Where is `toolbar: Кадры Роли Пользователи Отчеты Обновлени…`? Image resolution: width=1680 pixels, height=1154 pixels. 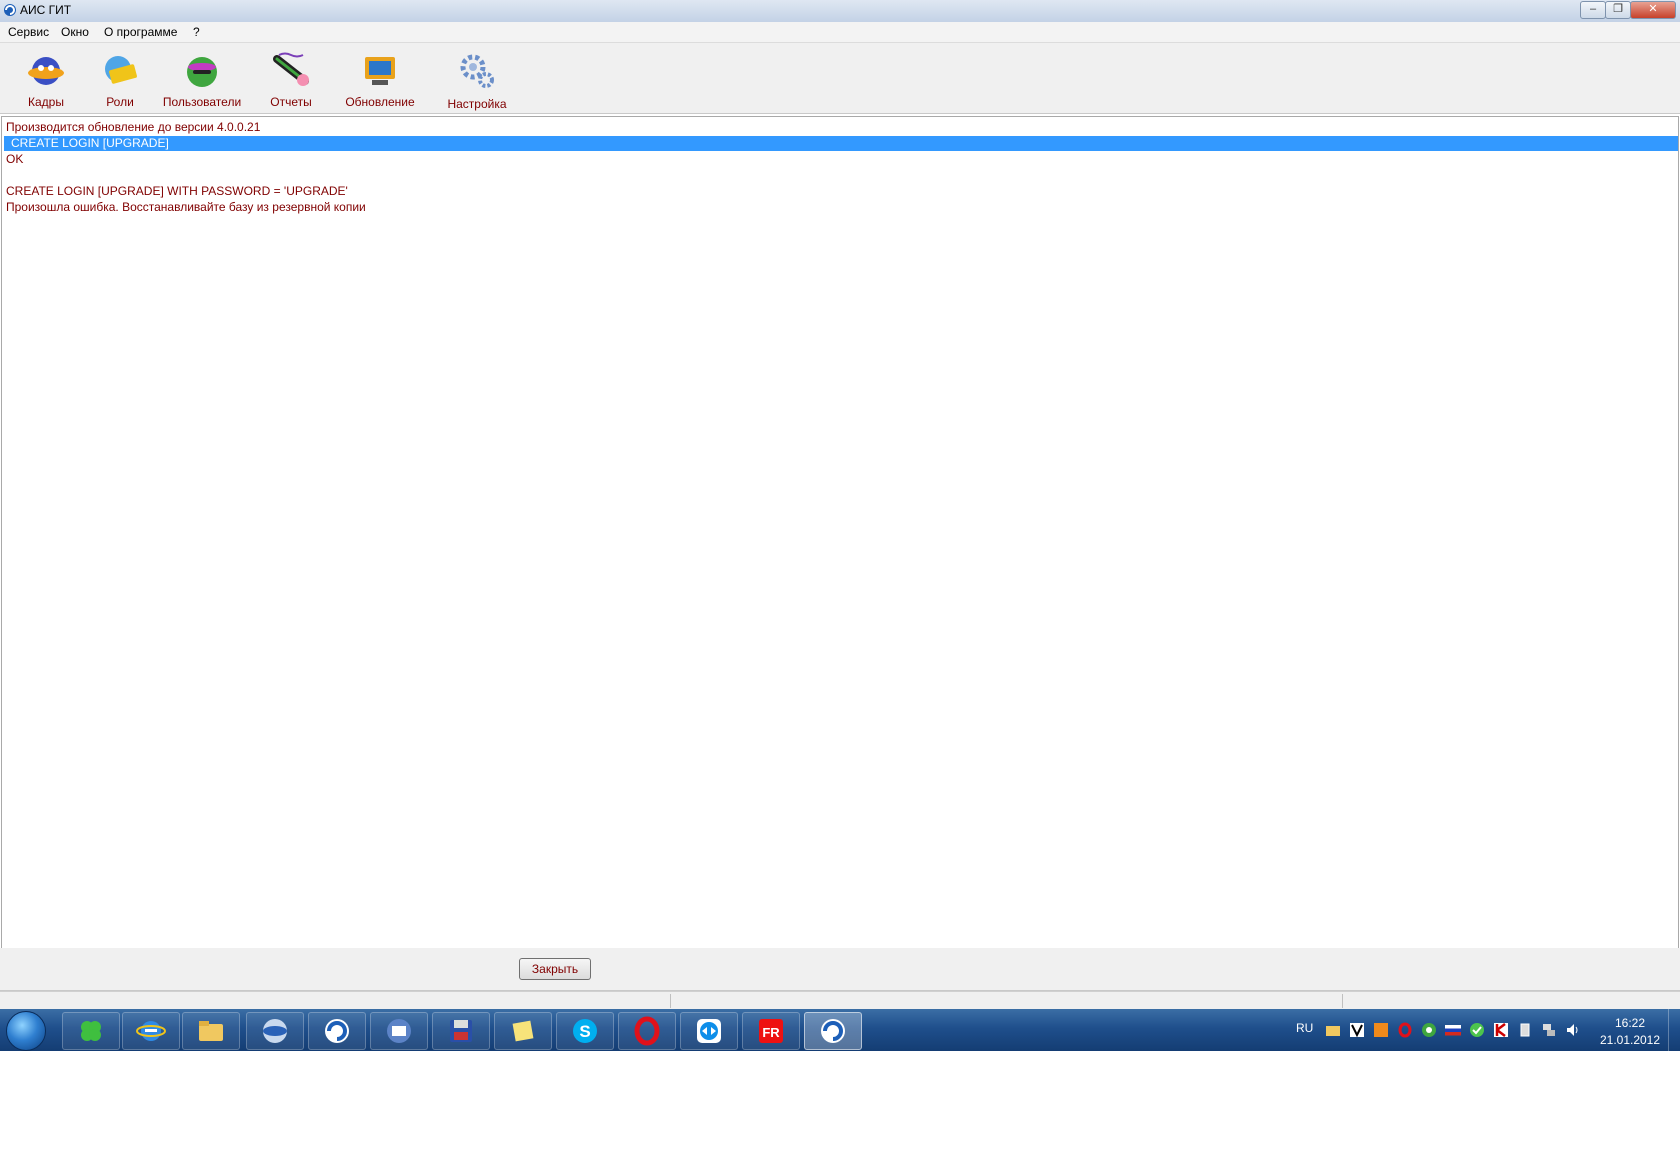
toolbar: Кадры Роли Пользователи Отчеты Обновлени… is located at coordinates (840, 78).